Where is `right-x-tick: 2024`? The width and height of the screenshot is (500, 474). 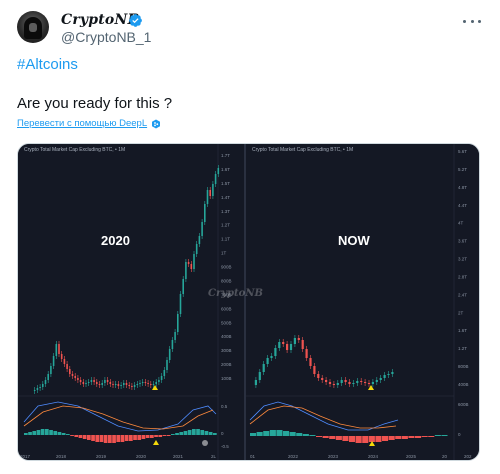 right-x-tick: 2024 is located at coordinates (373, 456).